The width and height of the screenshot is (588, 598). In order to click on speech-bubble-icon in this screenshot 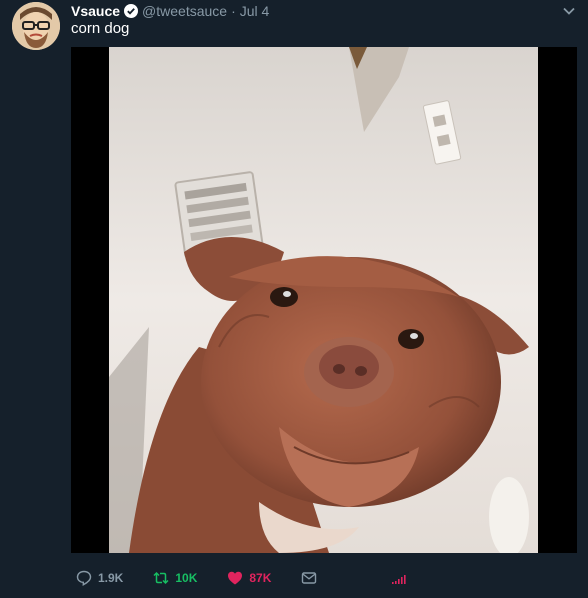, I will do `click(84, 578)`.